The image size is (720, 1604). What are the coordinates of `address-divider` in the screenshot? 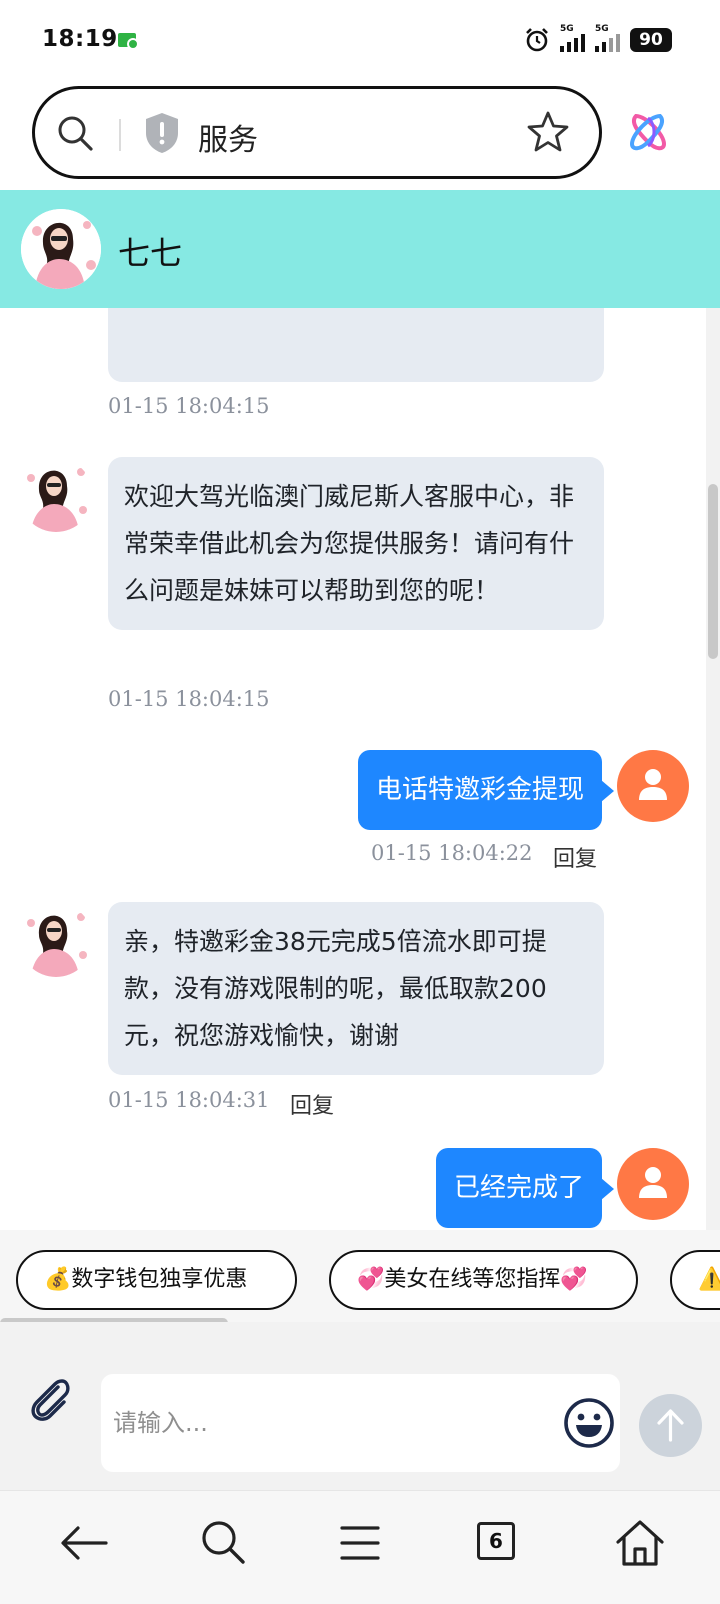 It's located at (120, 135).